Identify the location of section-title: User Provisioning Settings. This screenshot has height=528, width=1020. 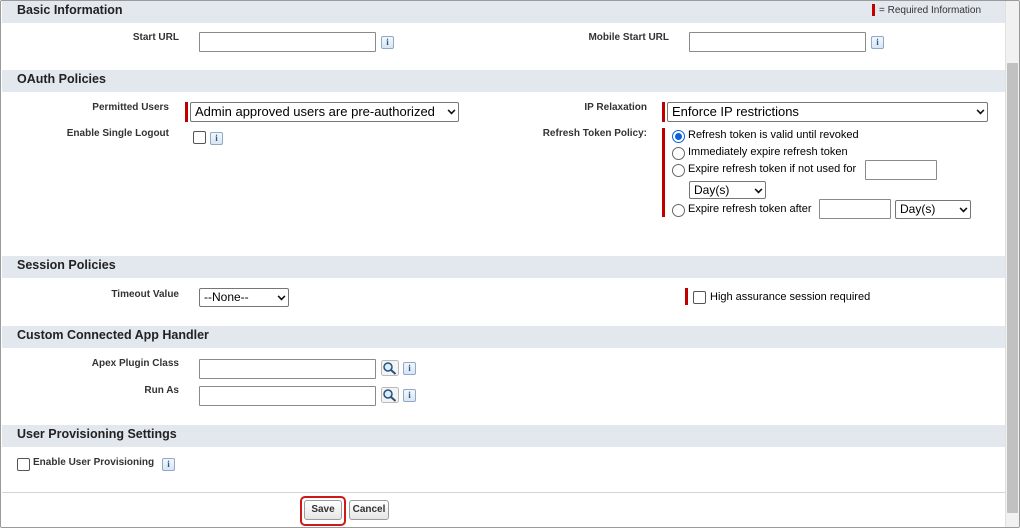
(97, 434).